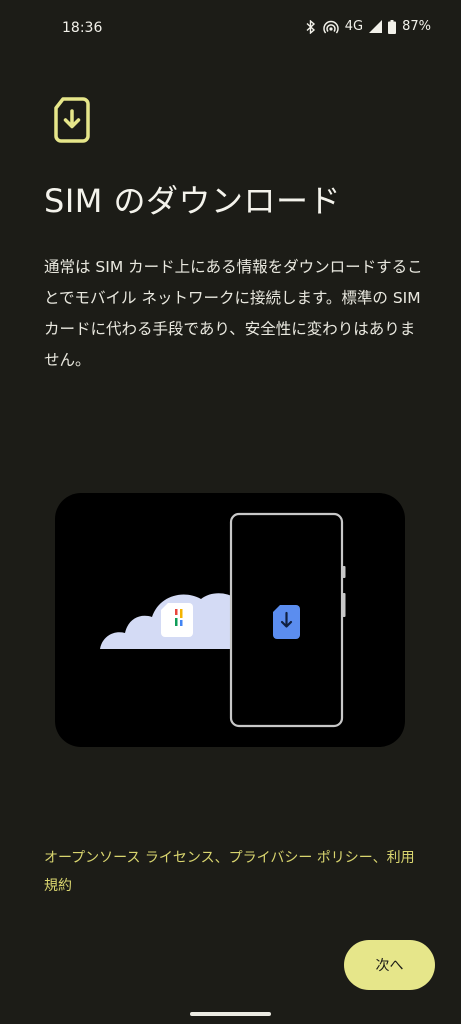 This screenshot has width=461, height=1024. I want to click on page-title: SIM のダウンロード, so click(193, 201).